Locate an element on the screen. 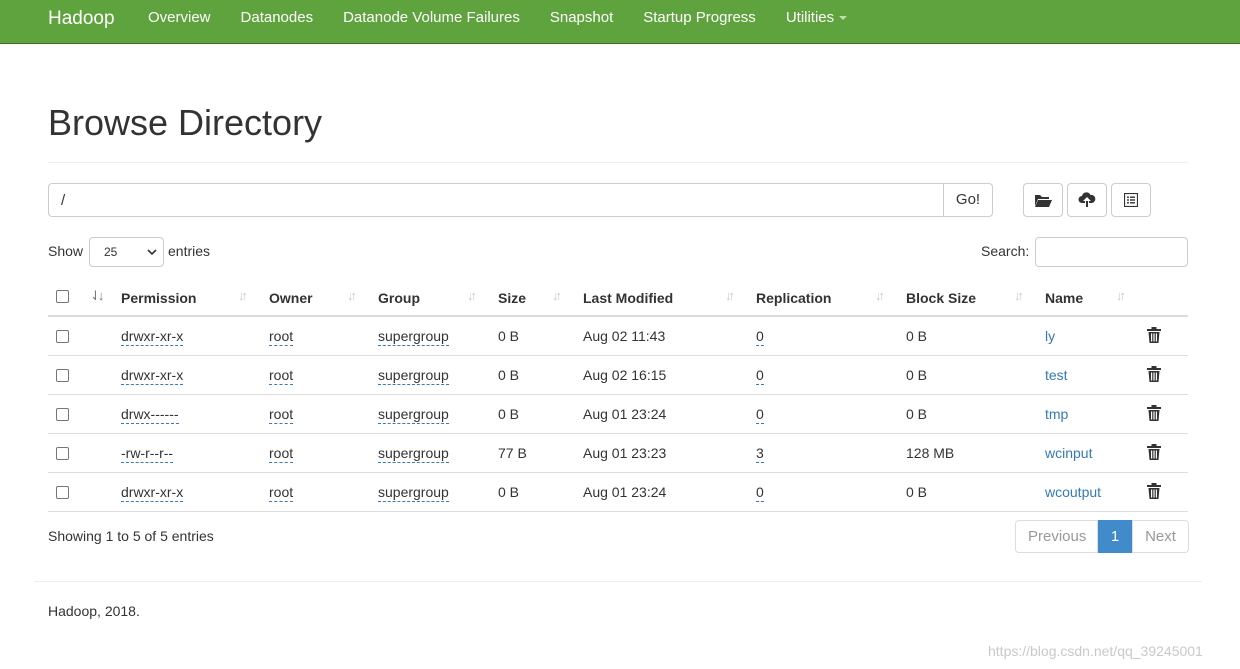 The width and height of the screenshot is (1240, 669). nav-datanode-volume-failures: Datanode Volume Failures is located at coordinates (431, 18).